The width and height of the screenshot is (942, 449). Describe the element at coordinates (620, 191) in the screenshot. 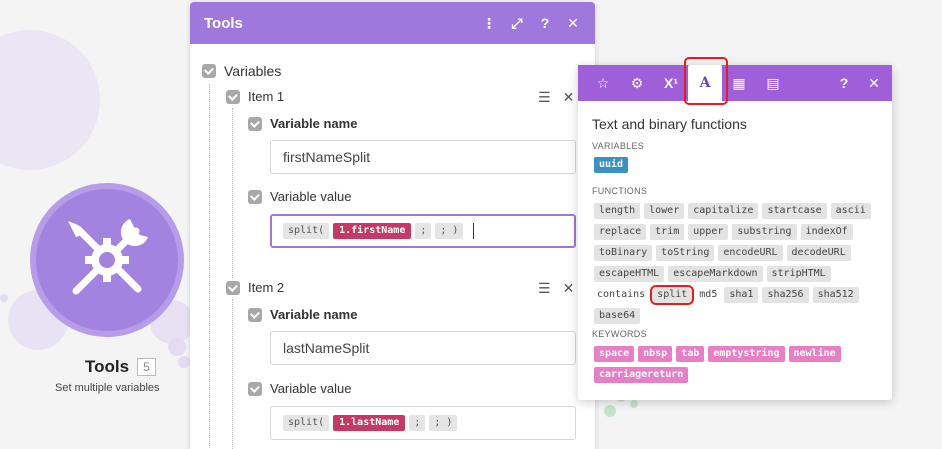

I see `functions-label: FUNCTIONS` at that location.